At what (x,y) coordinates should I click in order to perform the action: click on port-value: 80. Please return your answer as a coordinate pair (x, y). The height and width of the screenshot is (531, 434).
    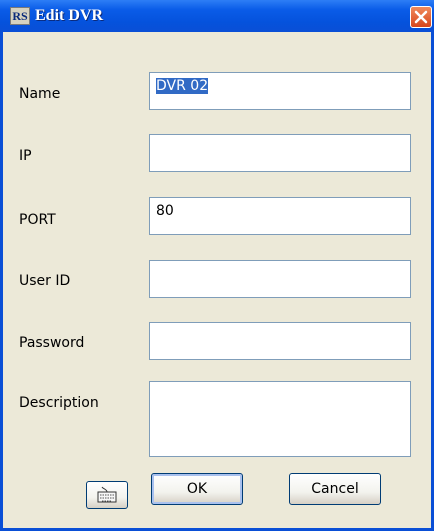
    Looking at the image, I should click on (165, 211).